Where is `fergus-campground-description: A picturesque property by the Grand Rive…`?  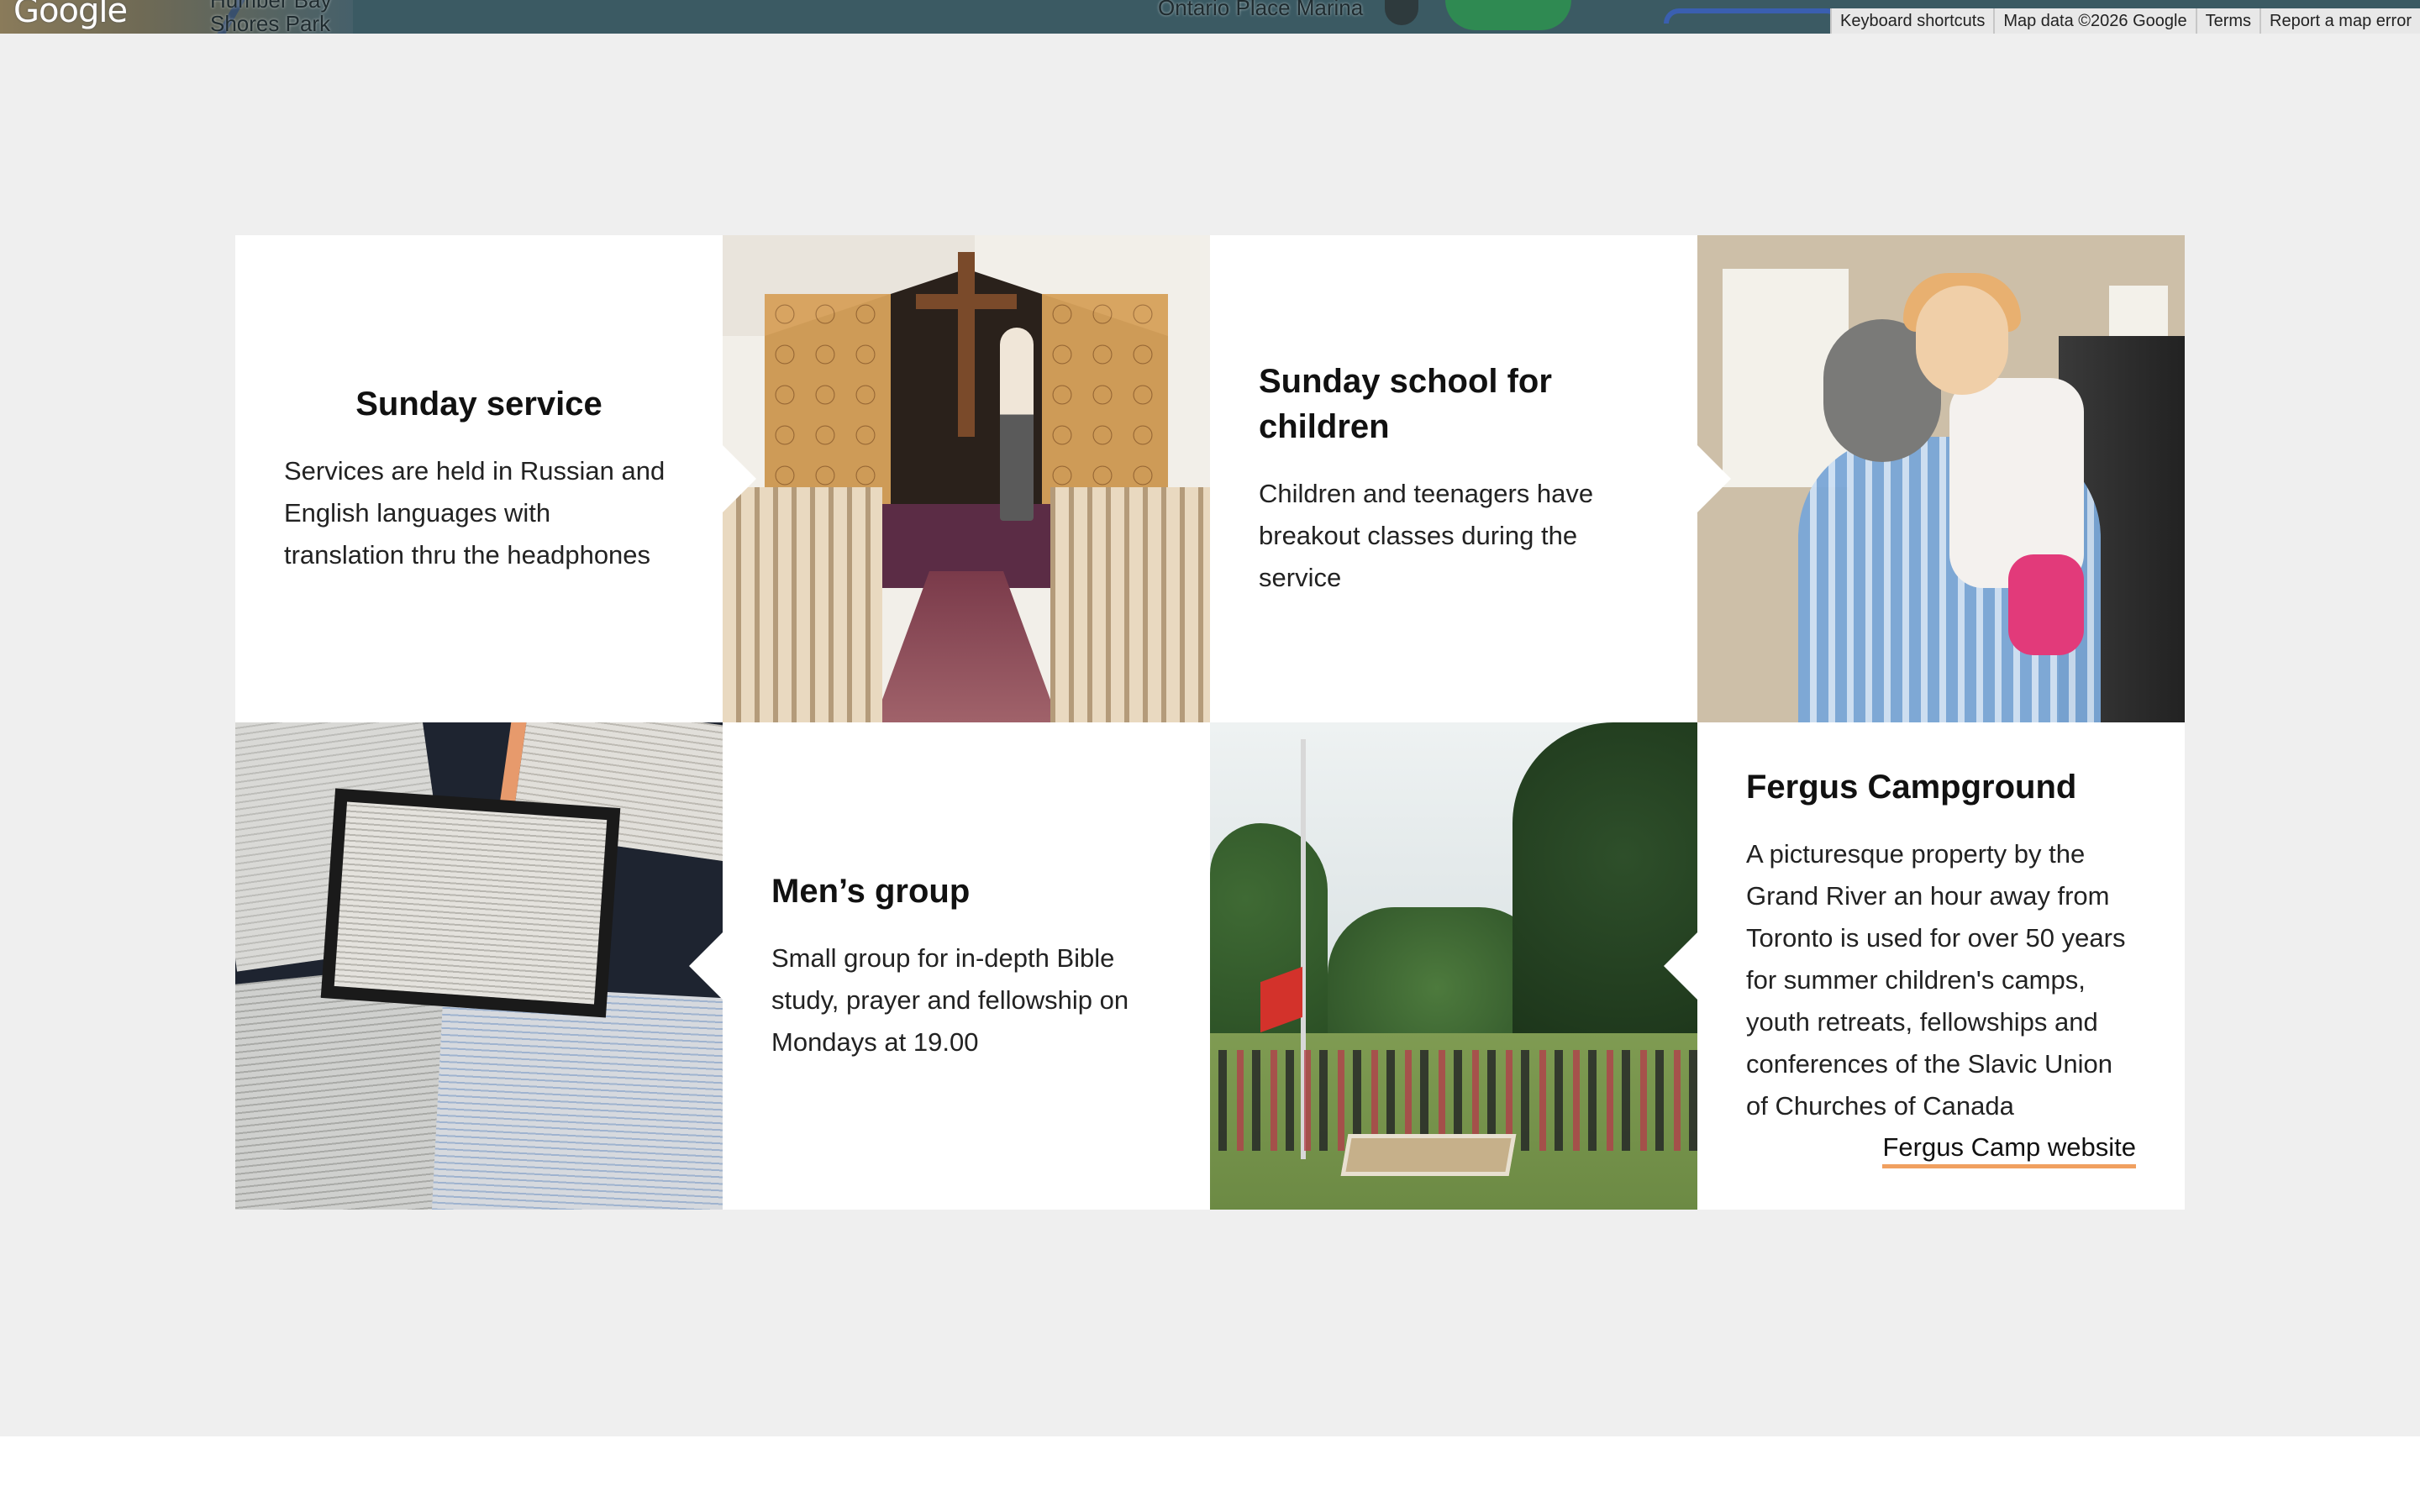
fergus-campground-description: A picturesque property by the Grand Rive… is located at coordinates (1936, 979).